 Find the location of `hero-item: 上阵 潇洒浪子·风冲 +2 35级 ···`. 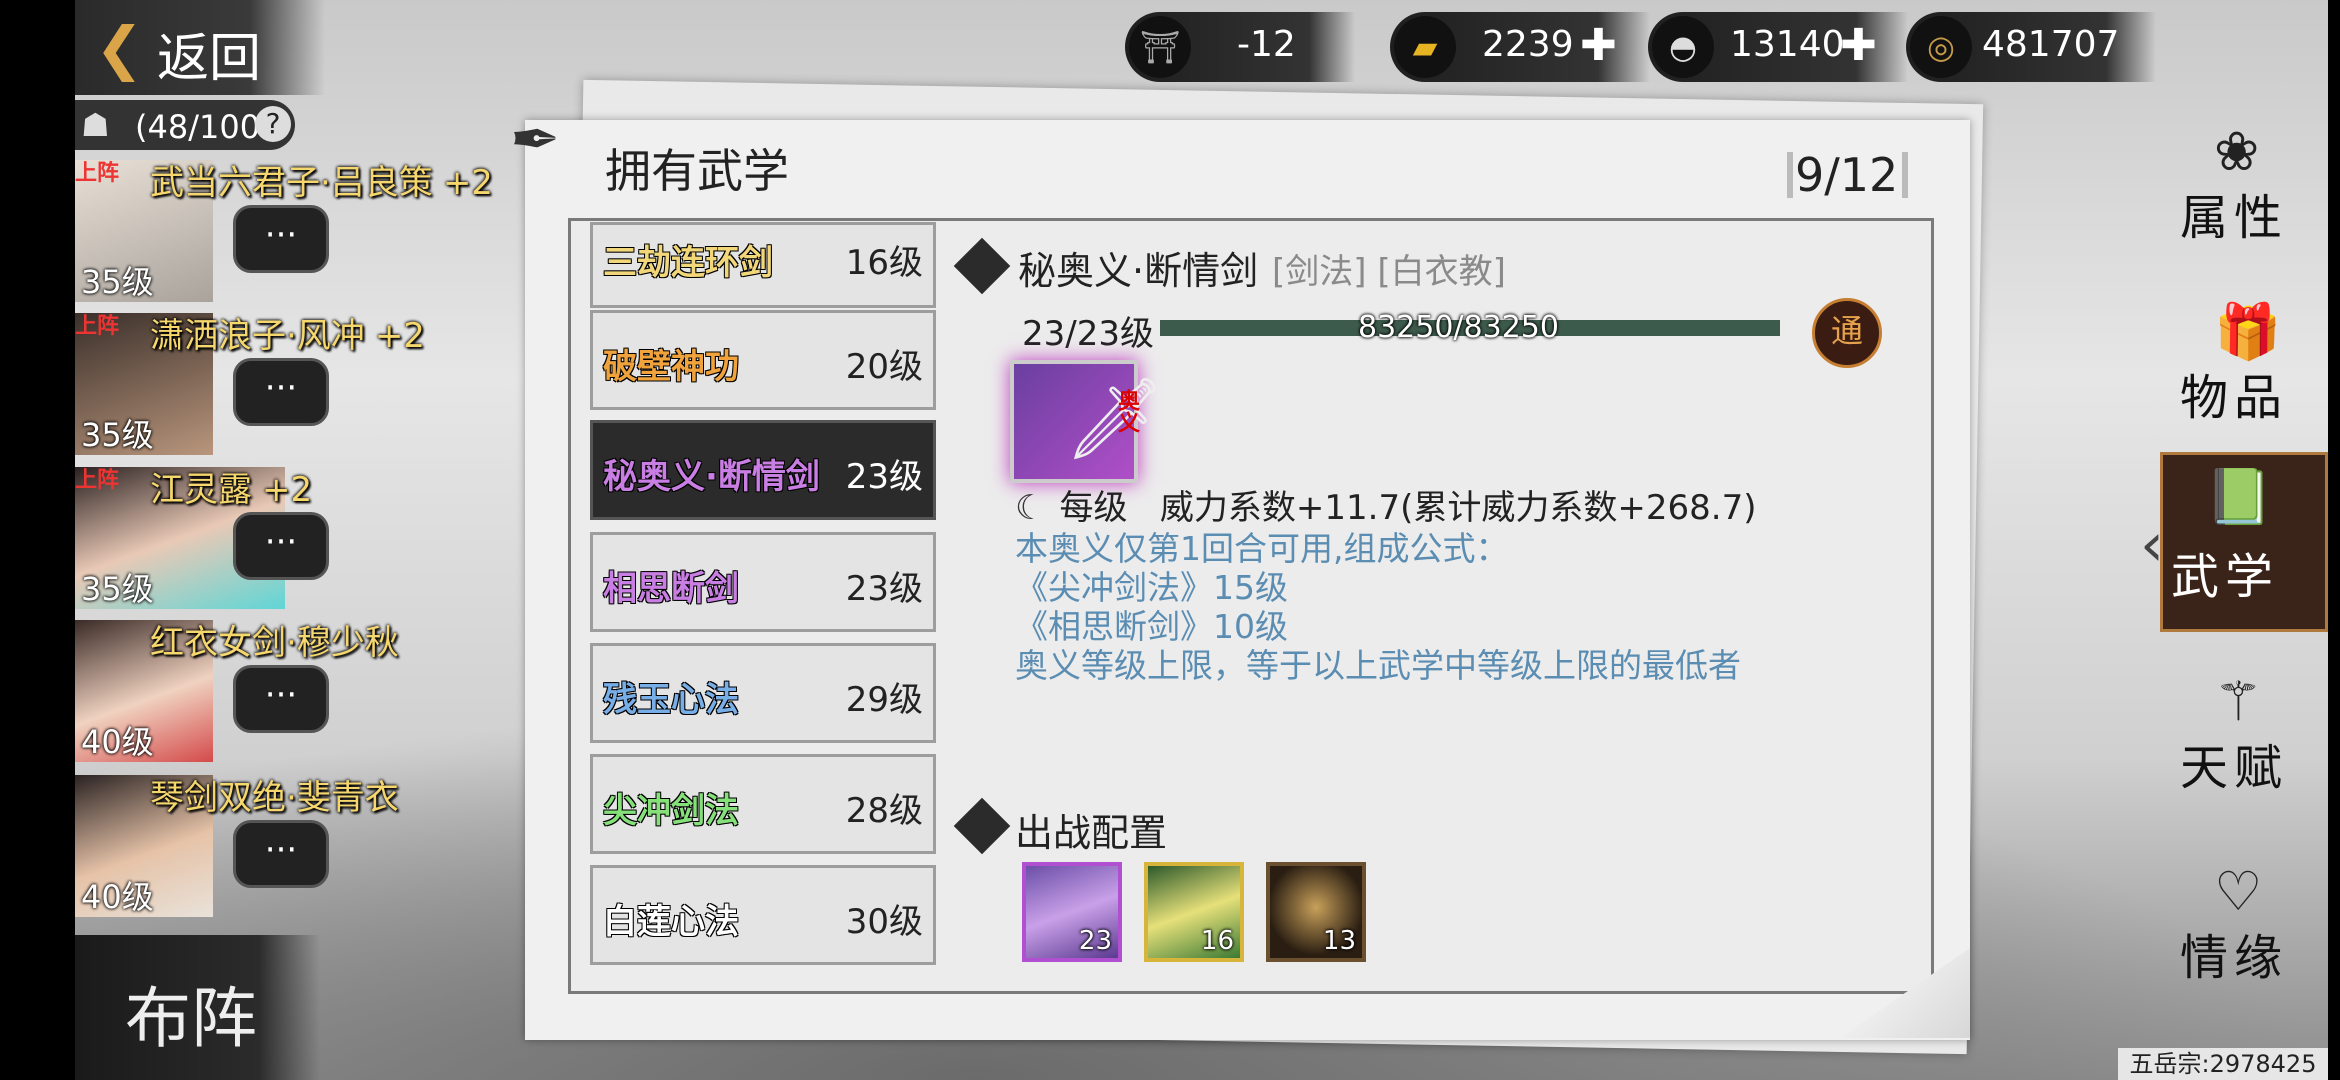

hero-item: 上阵 潇洒浪子·风冲 +2 35级 ··· is located at coordinates (305, 383).